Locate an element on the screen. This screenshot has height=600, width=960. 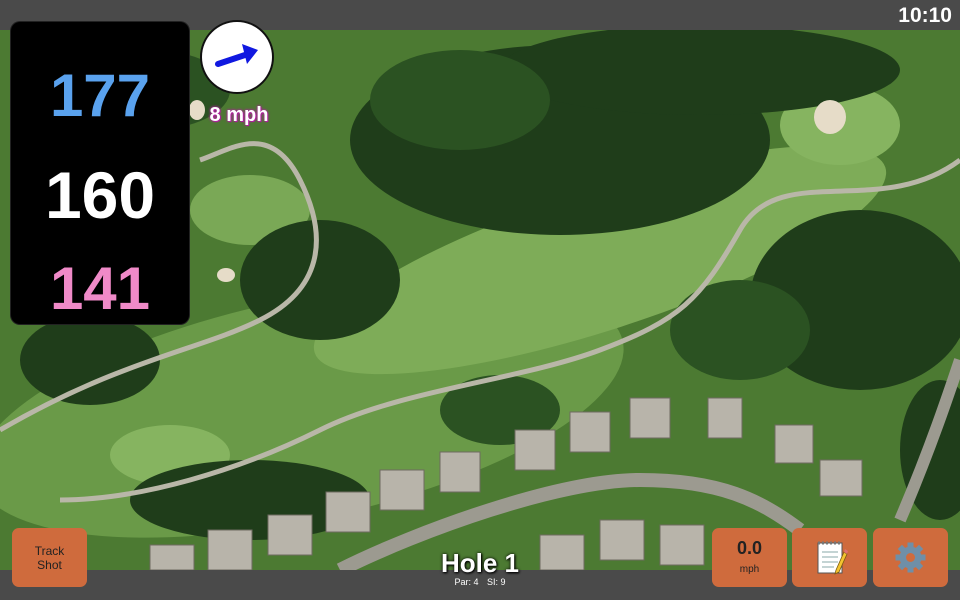
distance-panel: 177 160 141 is located at coordinates (100, 173).